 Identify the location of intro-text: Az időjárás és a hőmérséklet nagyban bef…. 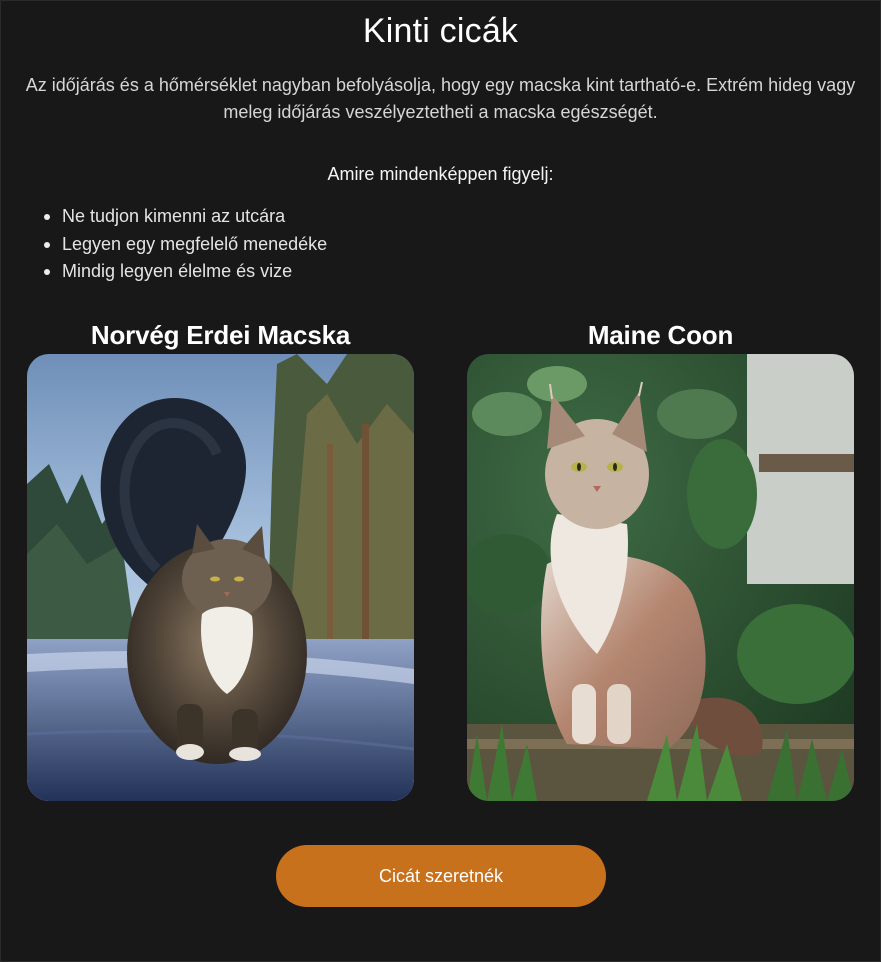
(440, 98).